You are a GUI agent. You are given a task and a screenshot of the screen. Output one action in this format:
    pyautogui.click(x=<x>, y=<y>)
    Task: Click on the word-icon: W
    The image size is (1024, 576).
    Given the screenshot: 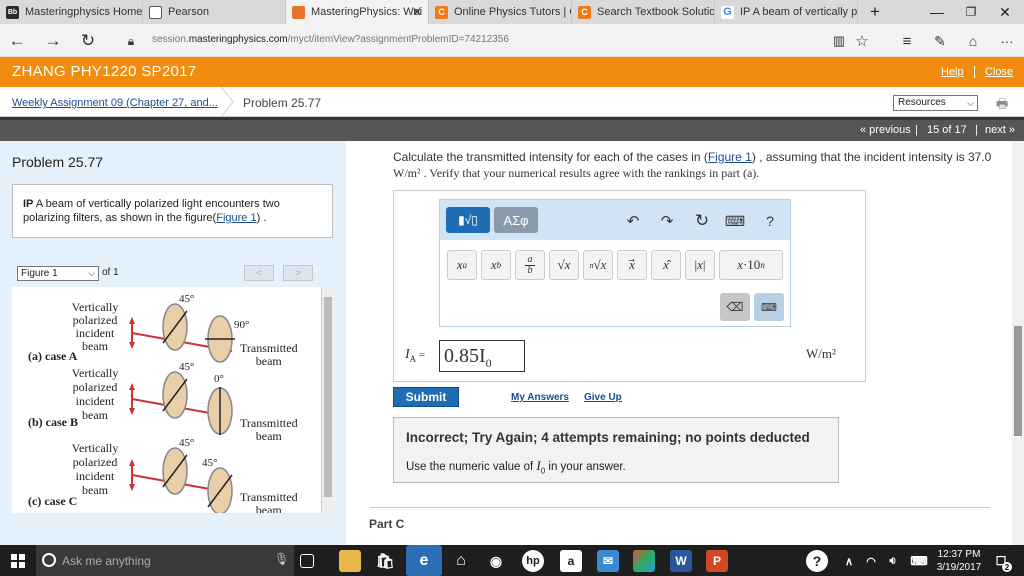 What is the action you would take?
    pyautogui.click(x=681, y=561)
    